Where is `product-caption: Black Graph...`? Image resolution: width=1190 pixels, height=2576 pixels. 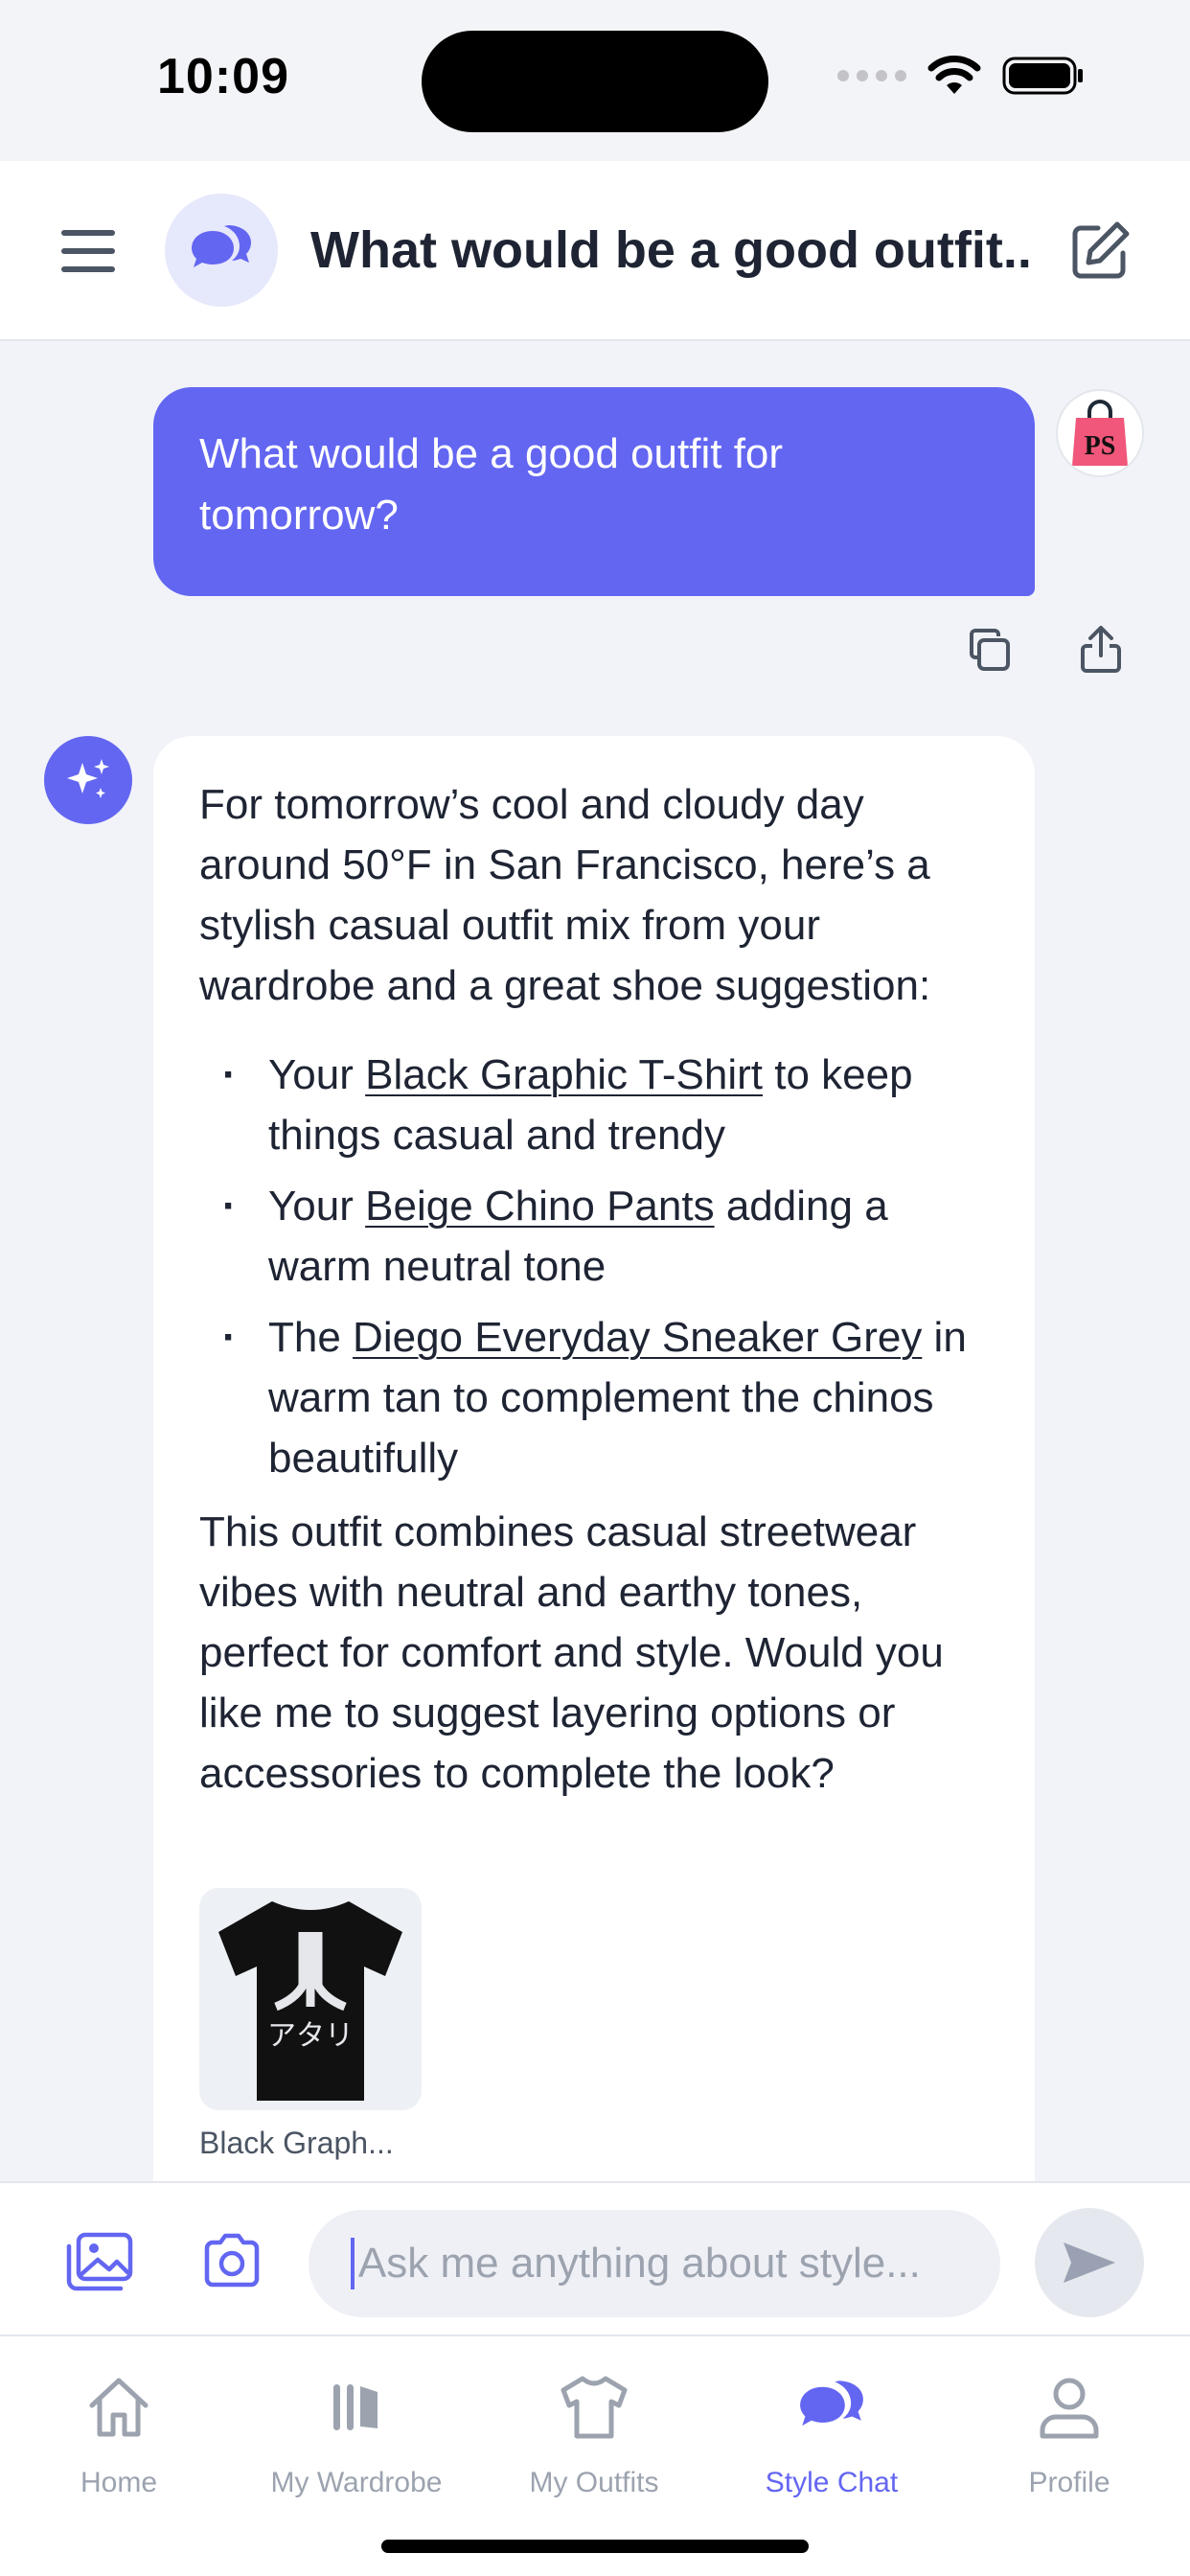 product-caption: Black Graph... is located at coordinates (296, 2143).